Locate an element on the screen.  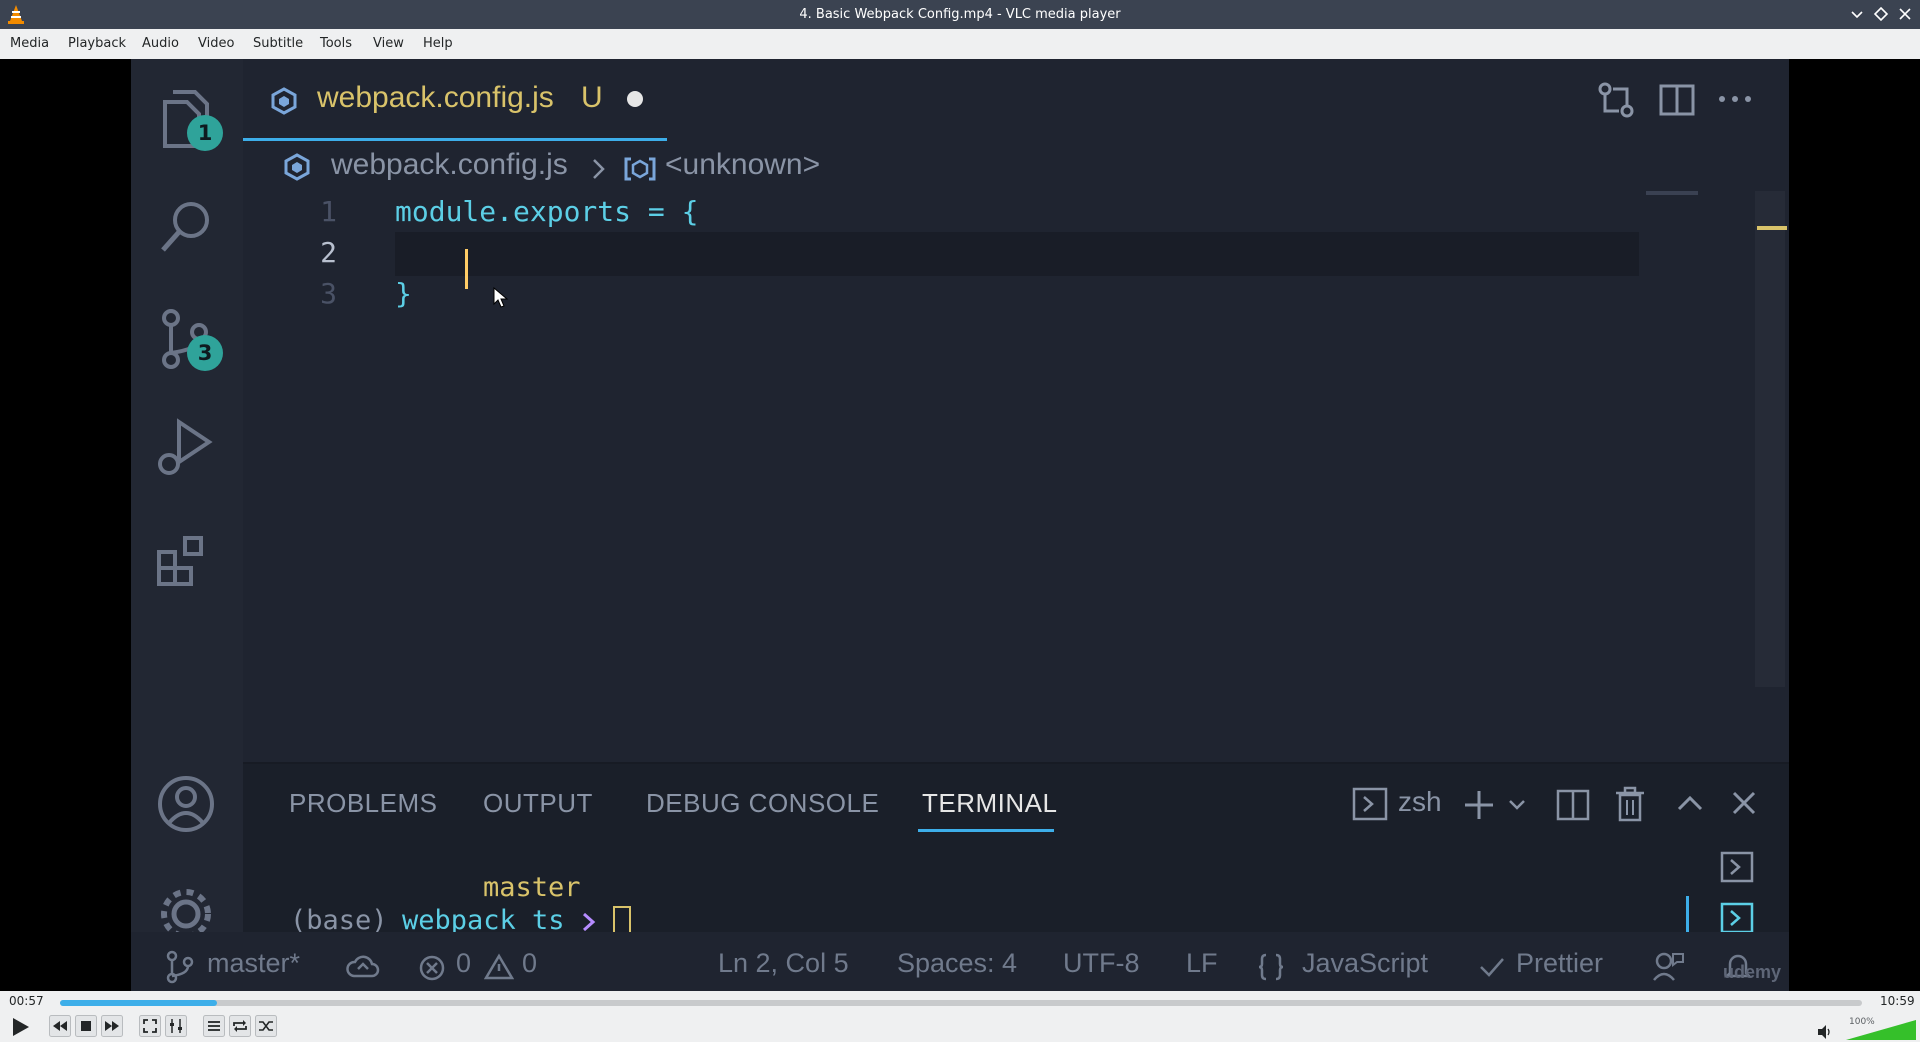
git-branch-icon is located at coordinates (180, 967).